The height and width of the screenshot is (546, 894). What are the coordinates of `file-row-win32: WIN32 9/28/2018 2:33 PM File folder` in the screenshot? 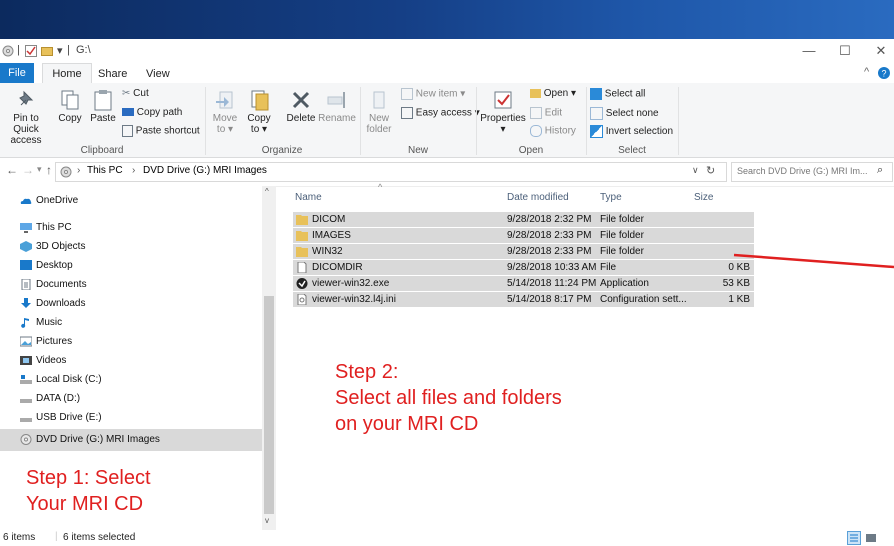 It's located at (523, 251).